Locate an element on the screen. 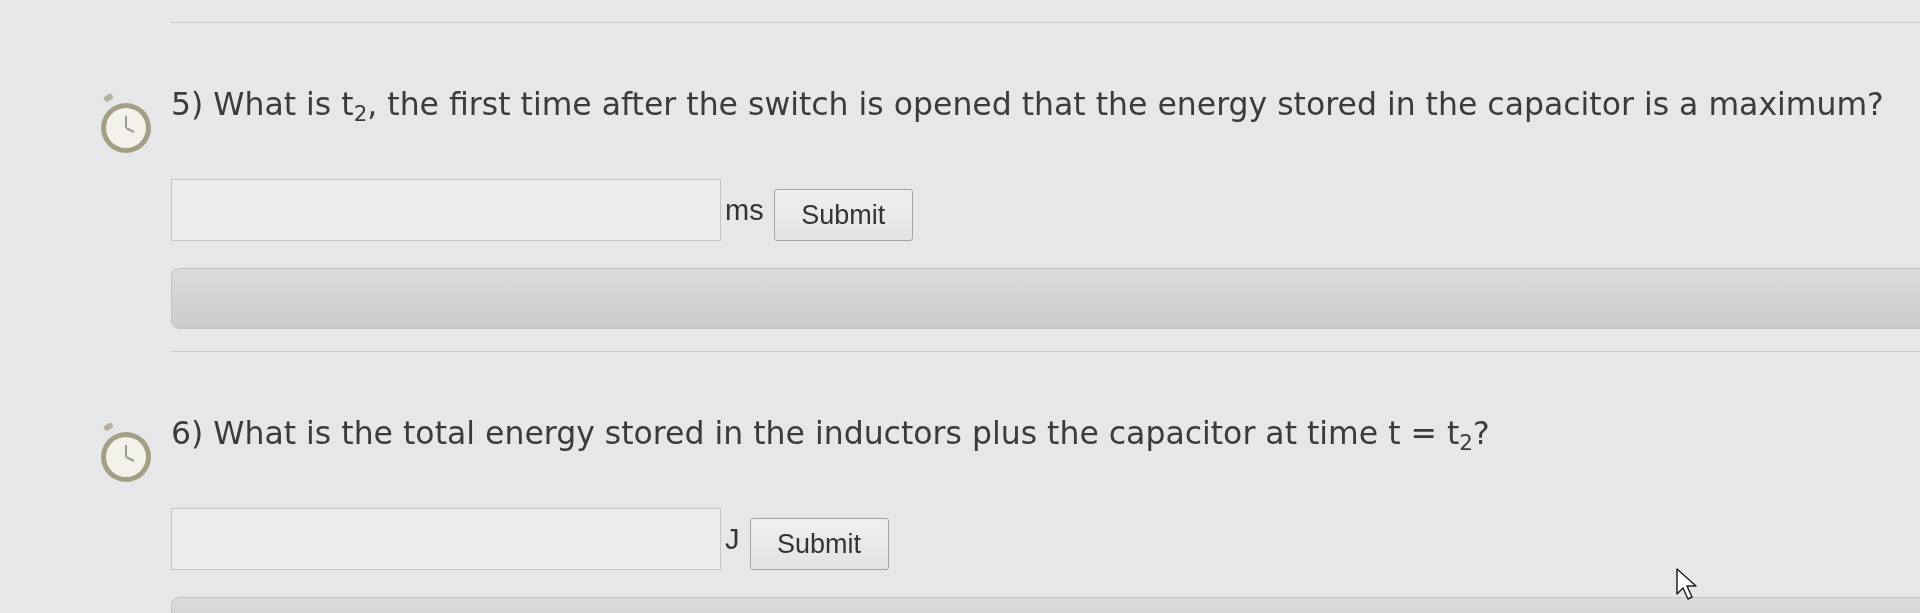 This screenshot has height=613, width=1920. unit-label: J is located at coordinates (732, 539).